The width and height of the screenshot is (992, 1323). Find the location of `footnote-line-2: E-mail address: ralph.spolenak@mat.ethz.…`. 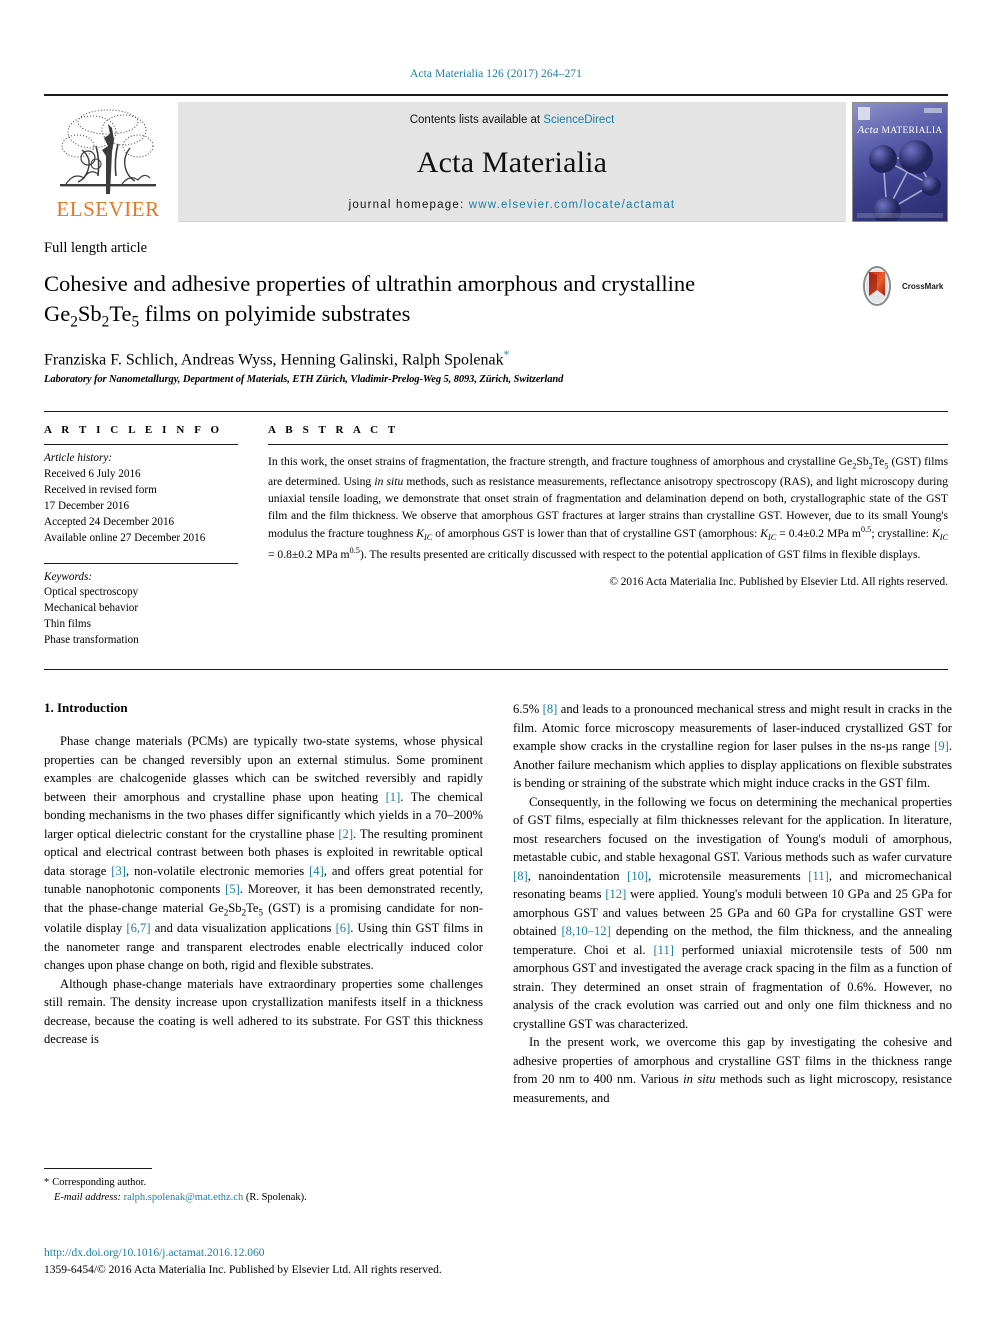

footnote-line-2: E-mail address: ralph.spolenak@mat.ethz.… is located at coordinates (263, 1197).